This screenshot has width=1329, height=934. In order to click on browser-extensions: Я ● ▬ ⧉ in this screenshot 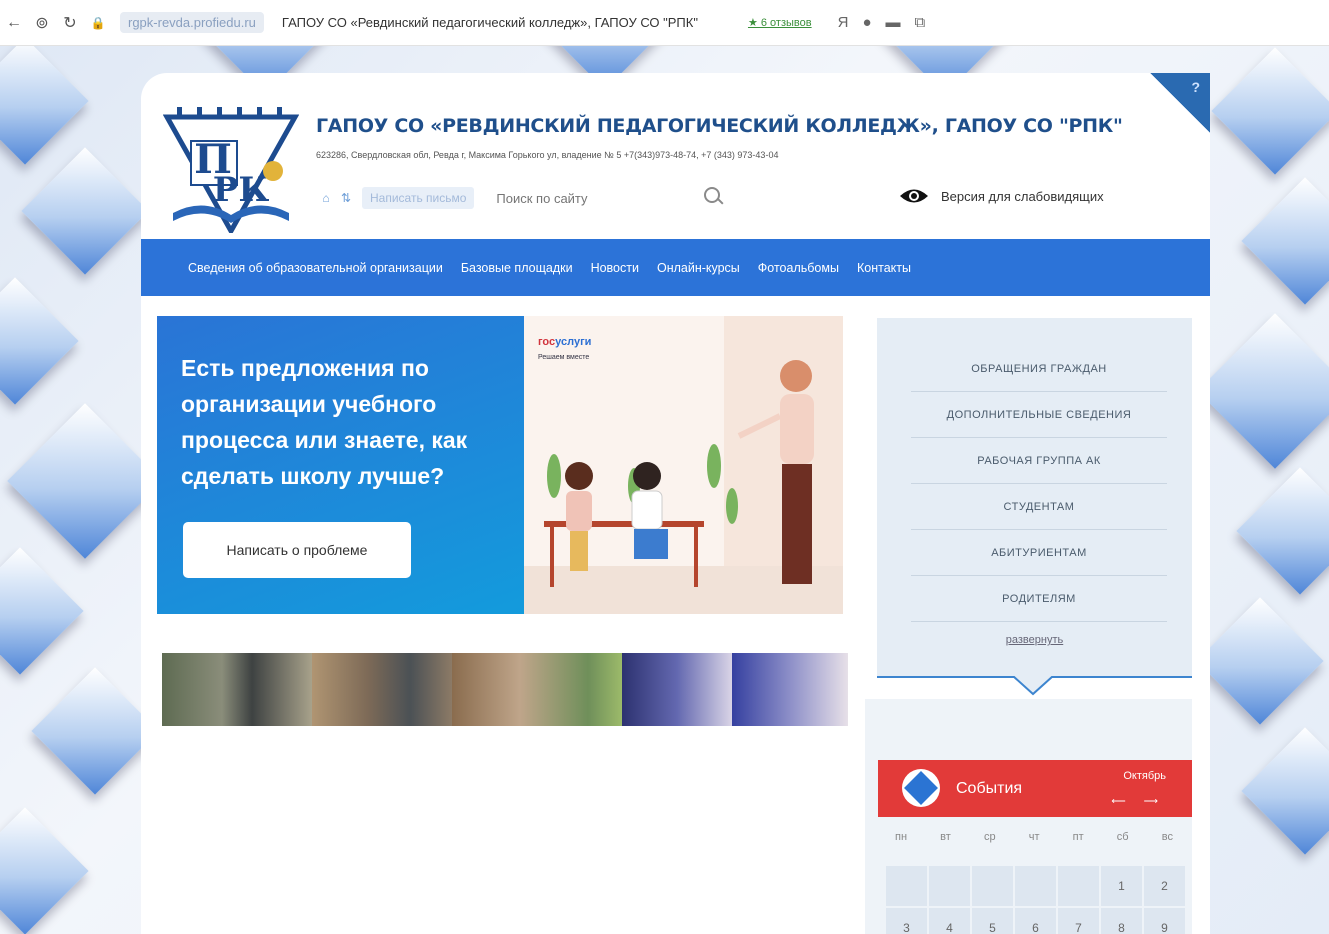, I will do `click(882, 22)`.